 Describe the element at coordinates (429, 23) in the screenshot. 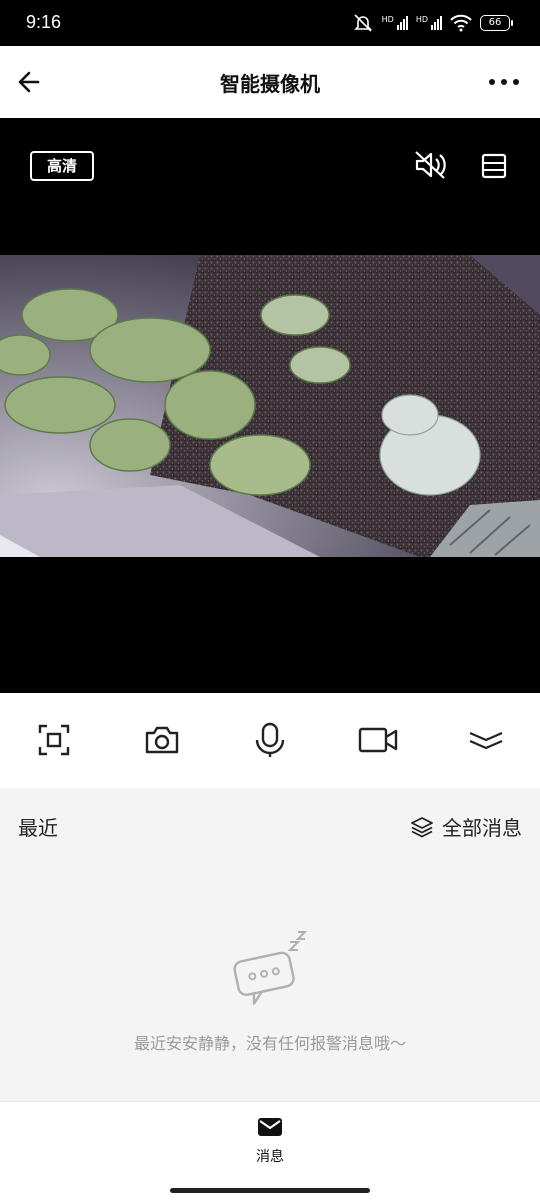

I see `signal-icon-2: HD` at that location.